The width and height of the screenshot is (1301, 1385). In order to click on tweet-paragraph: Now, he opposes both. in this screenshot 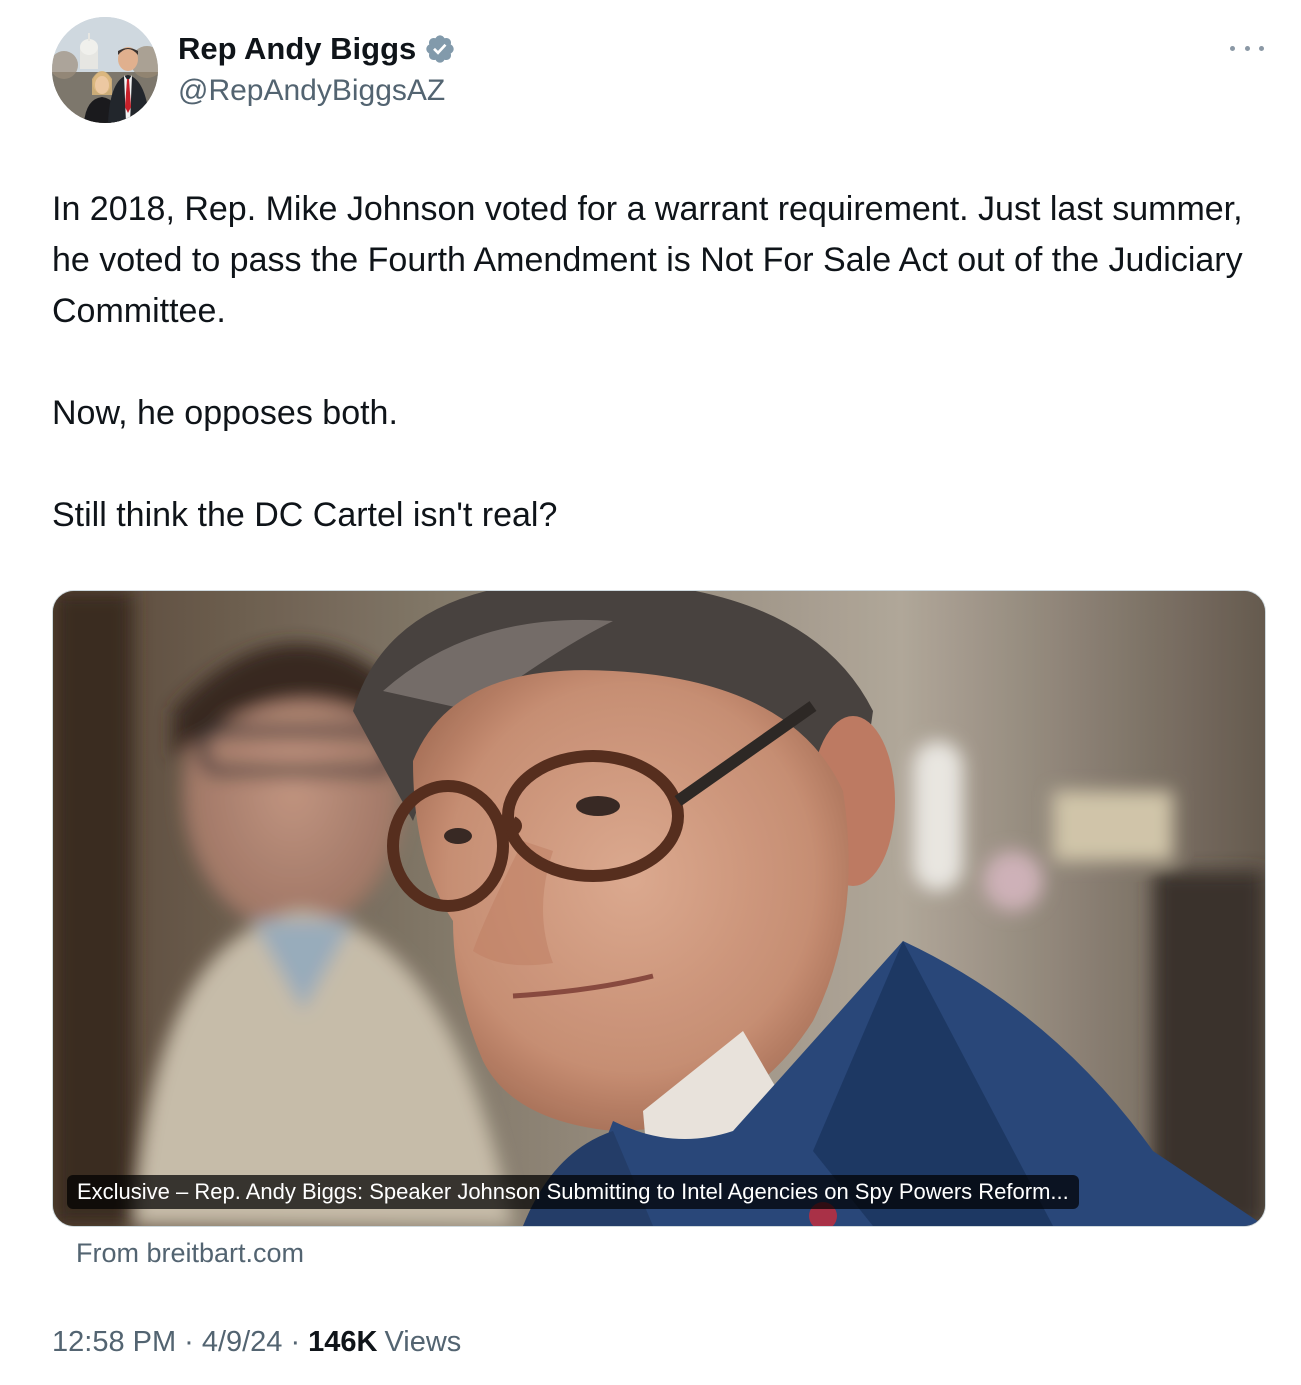, I will do `click(225, 413)`.